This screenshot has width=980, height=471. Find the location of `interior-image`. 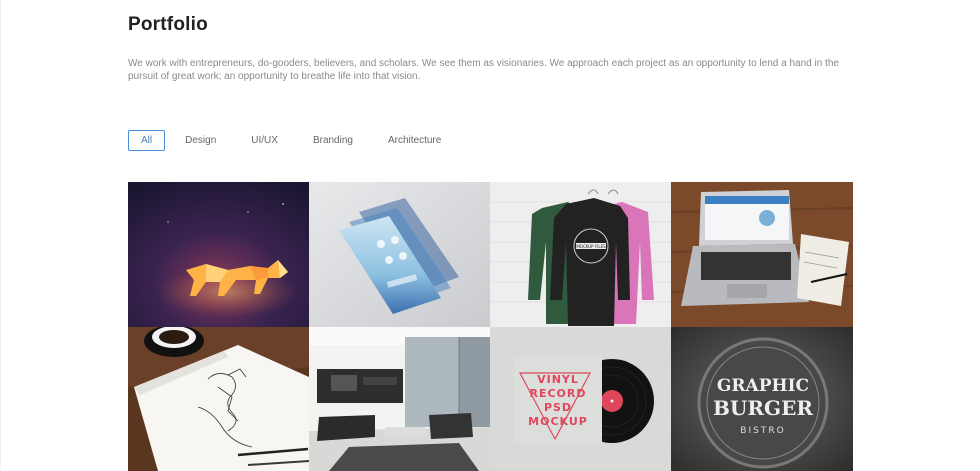

interior-image is located at coordinates (399, 399).